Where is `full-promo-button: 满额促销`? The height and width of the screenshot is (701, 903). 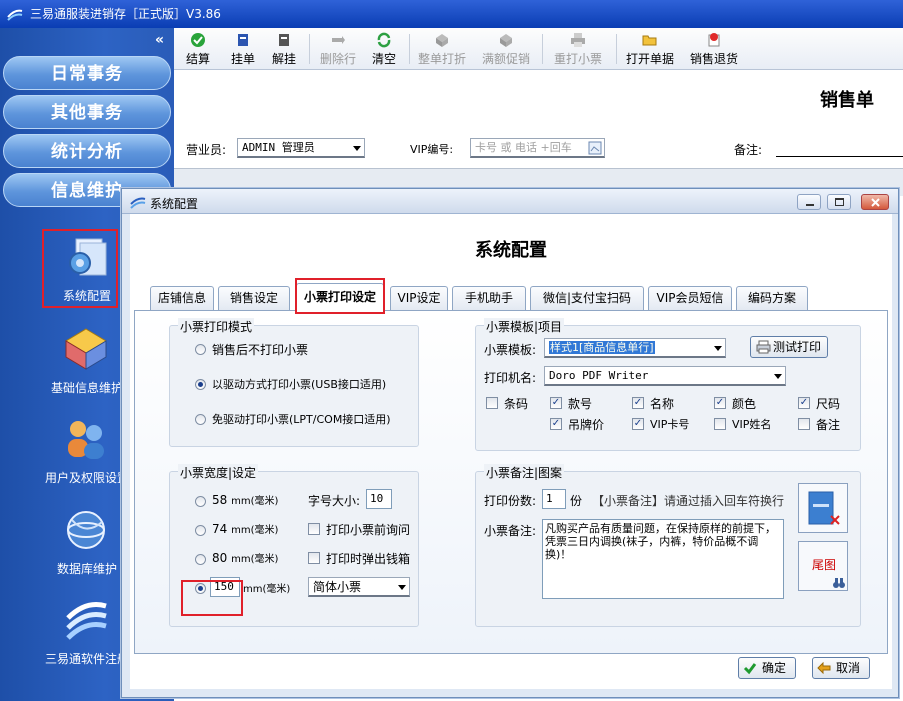 full-promo-button: 满额促销 is located at coordinates (506, 49).